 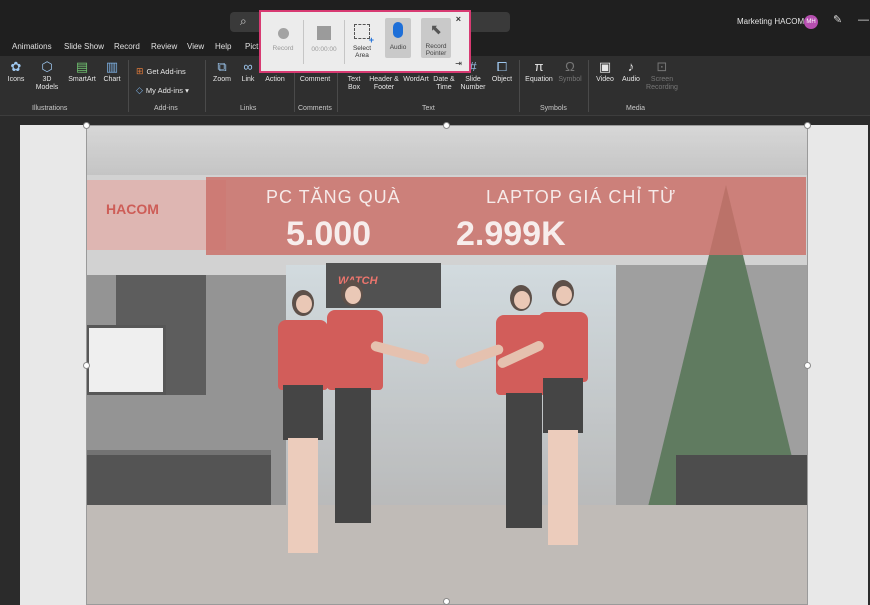 I want to click on select-area-icon, so click(x=364, y=34).